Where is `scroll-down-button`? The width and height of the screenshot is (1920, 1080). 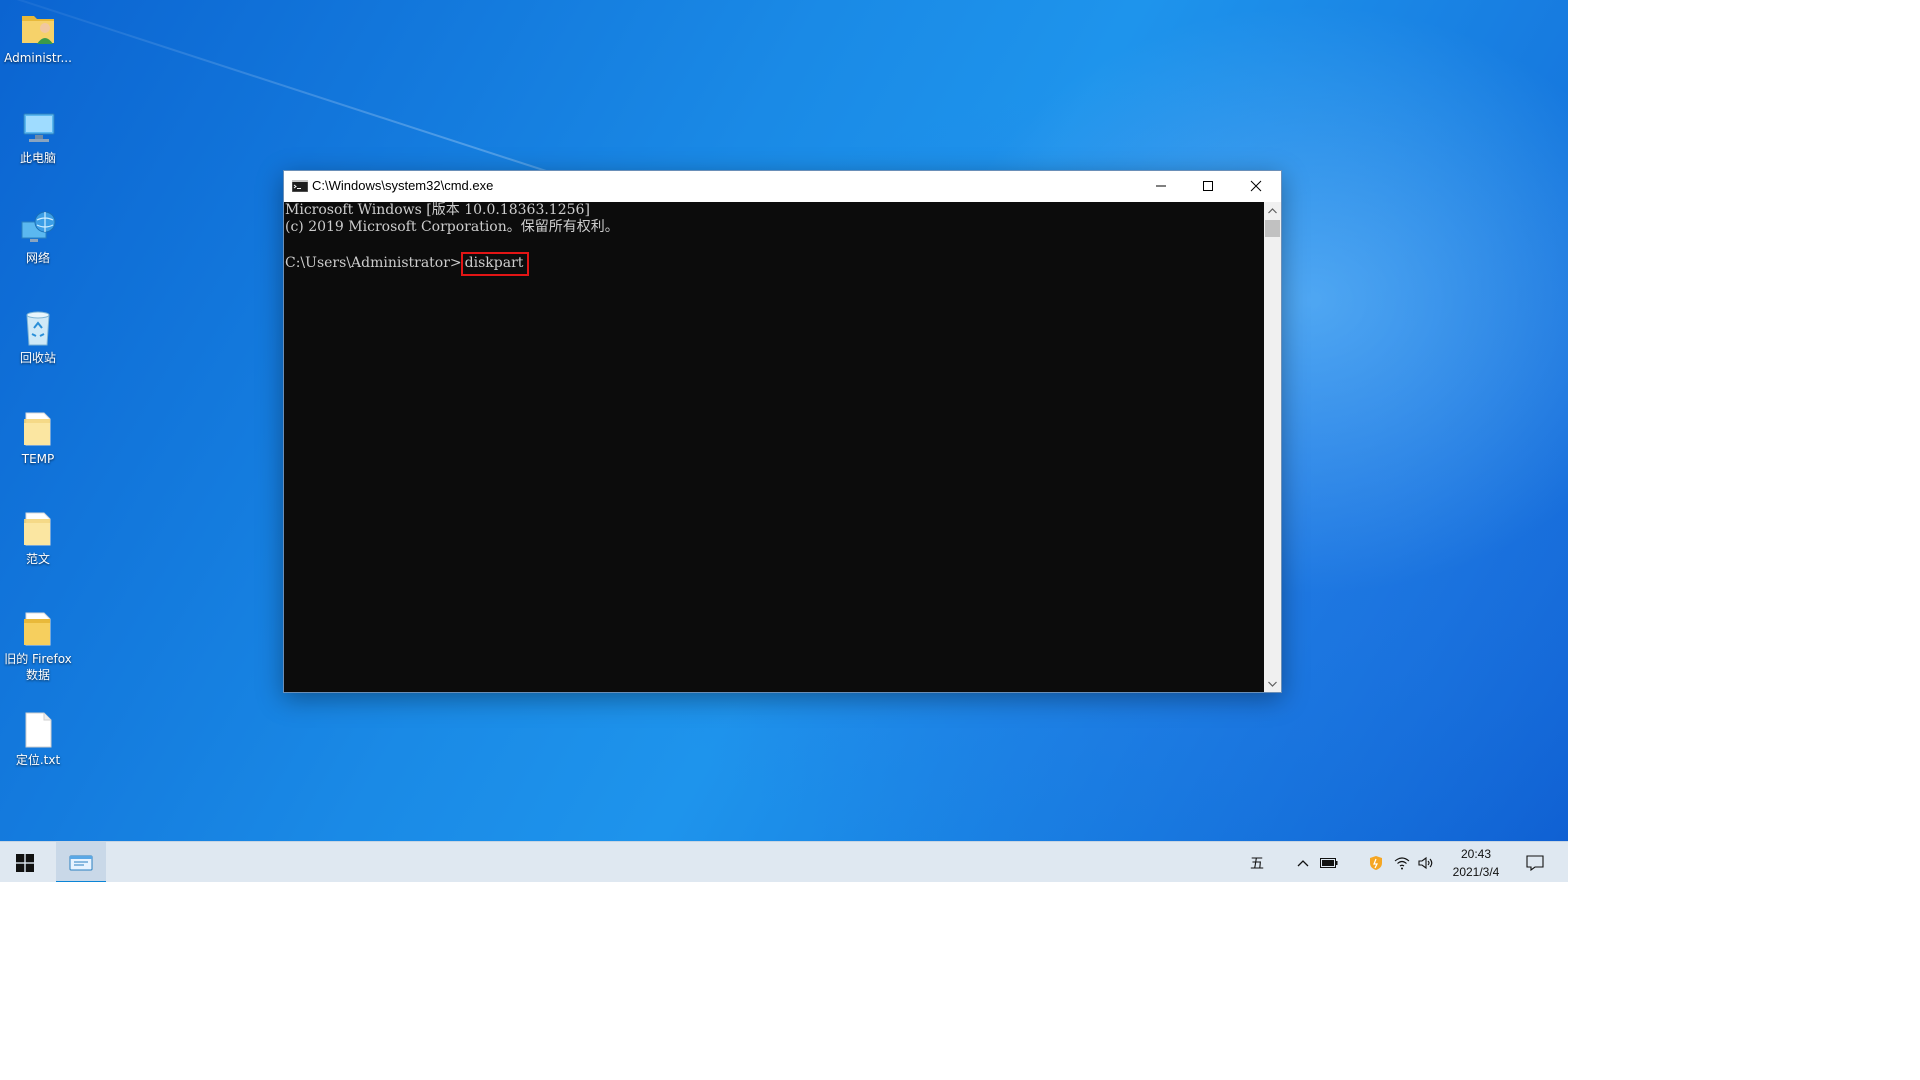 scroll-down-button is located at coordinates (1272, 683).